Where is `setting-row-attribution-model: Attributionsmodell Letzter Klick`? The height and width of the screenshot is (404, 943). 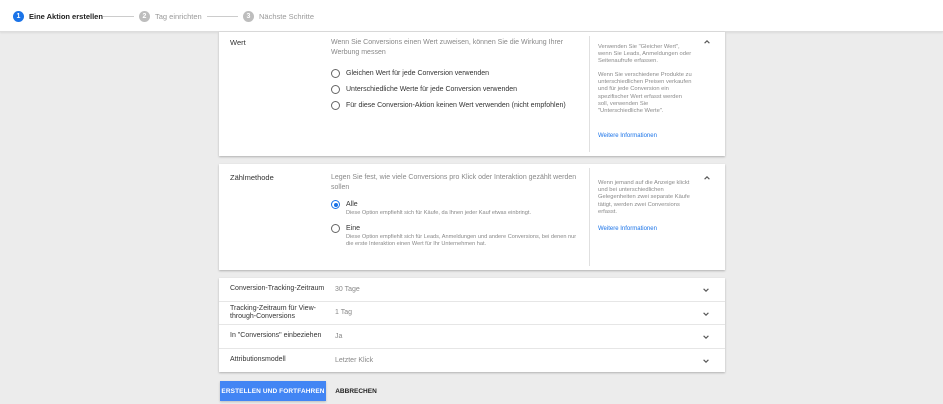 setting-row-attribution-model: Attributionsmodell Letzter Klick is located at coordinates (472, 361).